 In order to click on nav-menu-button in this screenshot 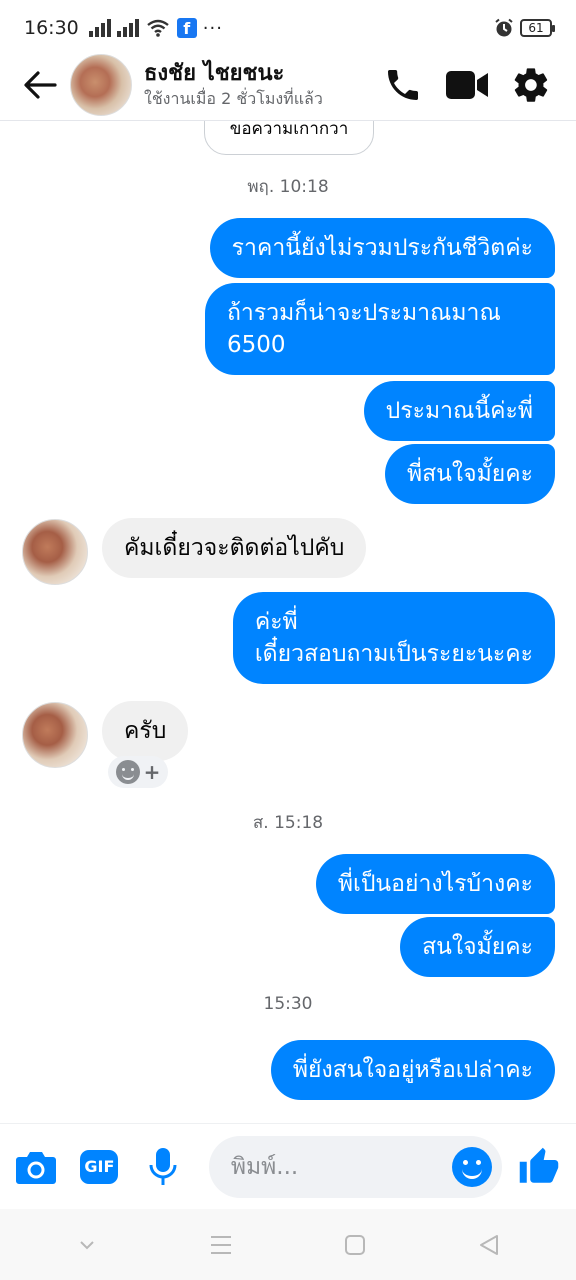, I will do `click(221, 1245)`.